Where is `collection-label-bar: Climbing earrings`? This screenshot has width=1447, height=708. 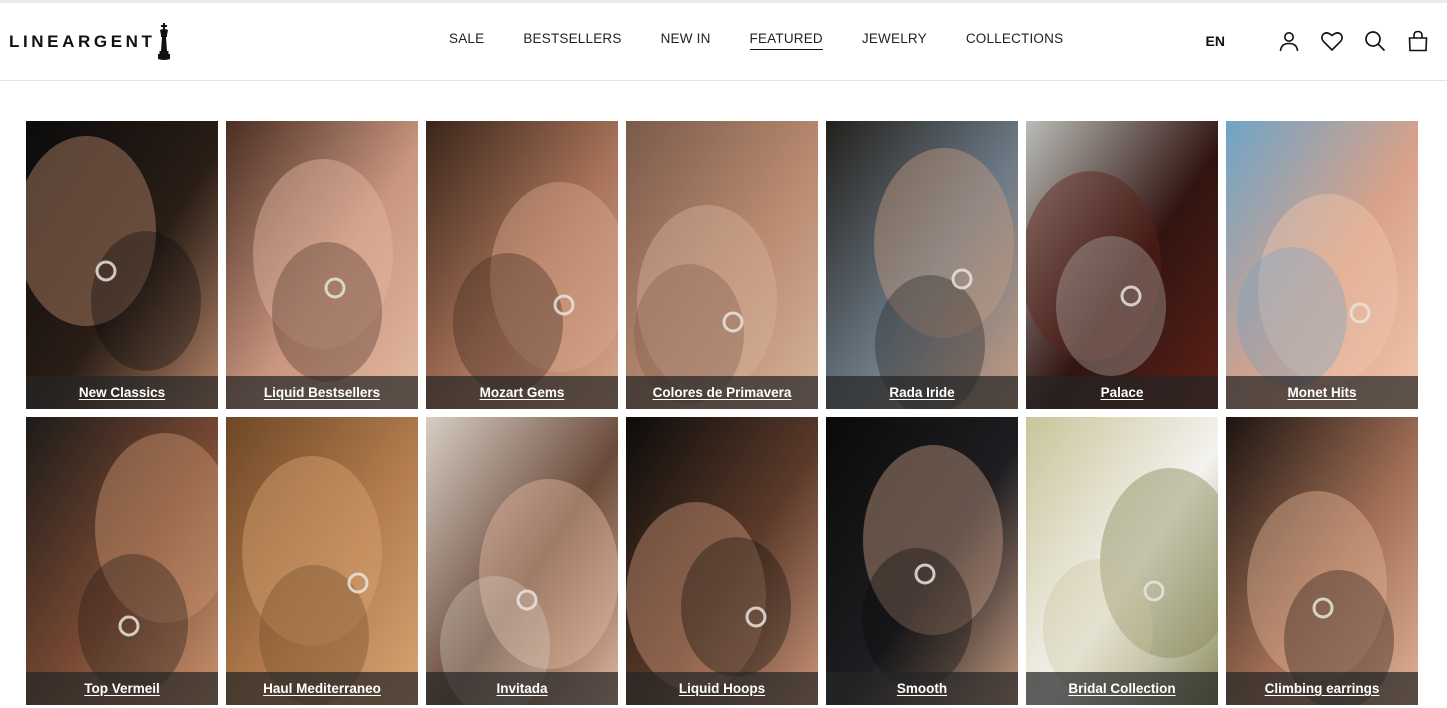 collection-label-bar: Climbing earrings is located at coordinates (1322, 688).